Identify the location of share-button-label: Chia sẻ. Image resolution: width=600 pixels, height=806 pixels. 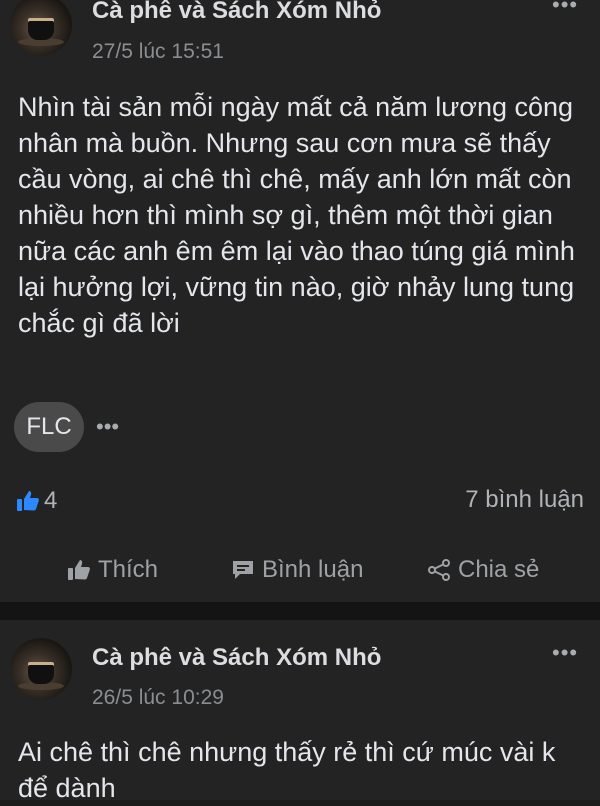
(499, 569).